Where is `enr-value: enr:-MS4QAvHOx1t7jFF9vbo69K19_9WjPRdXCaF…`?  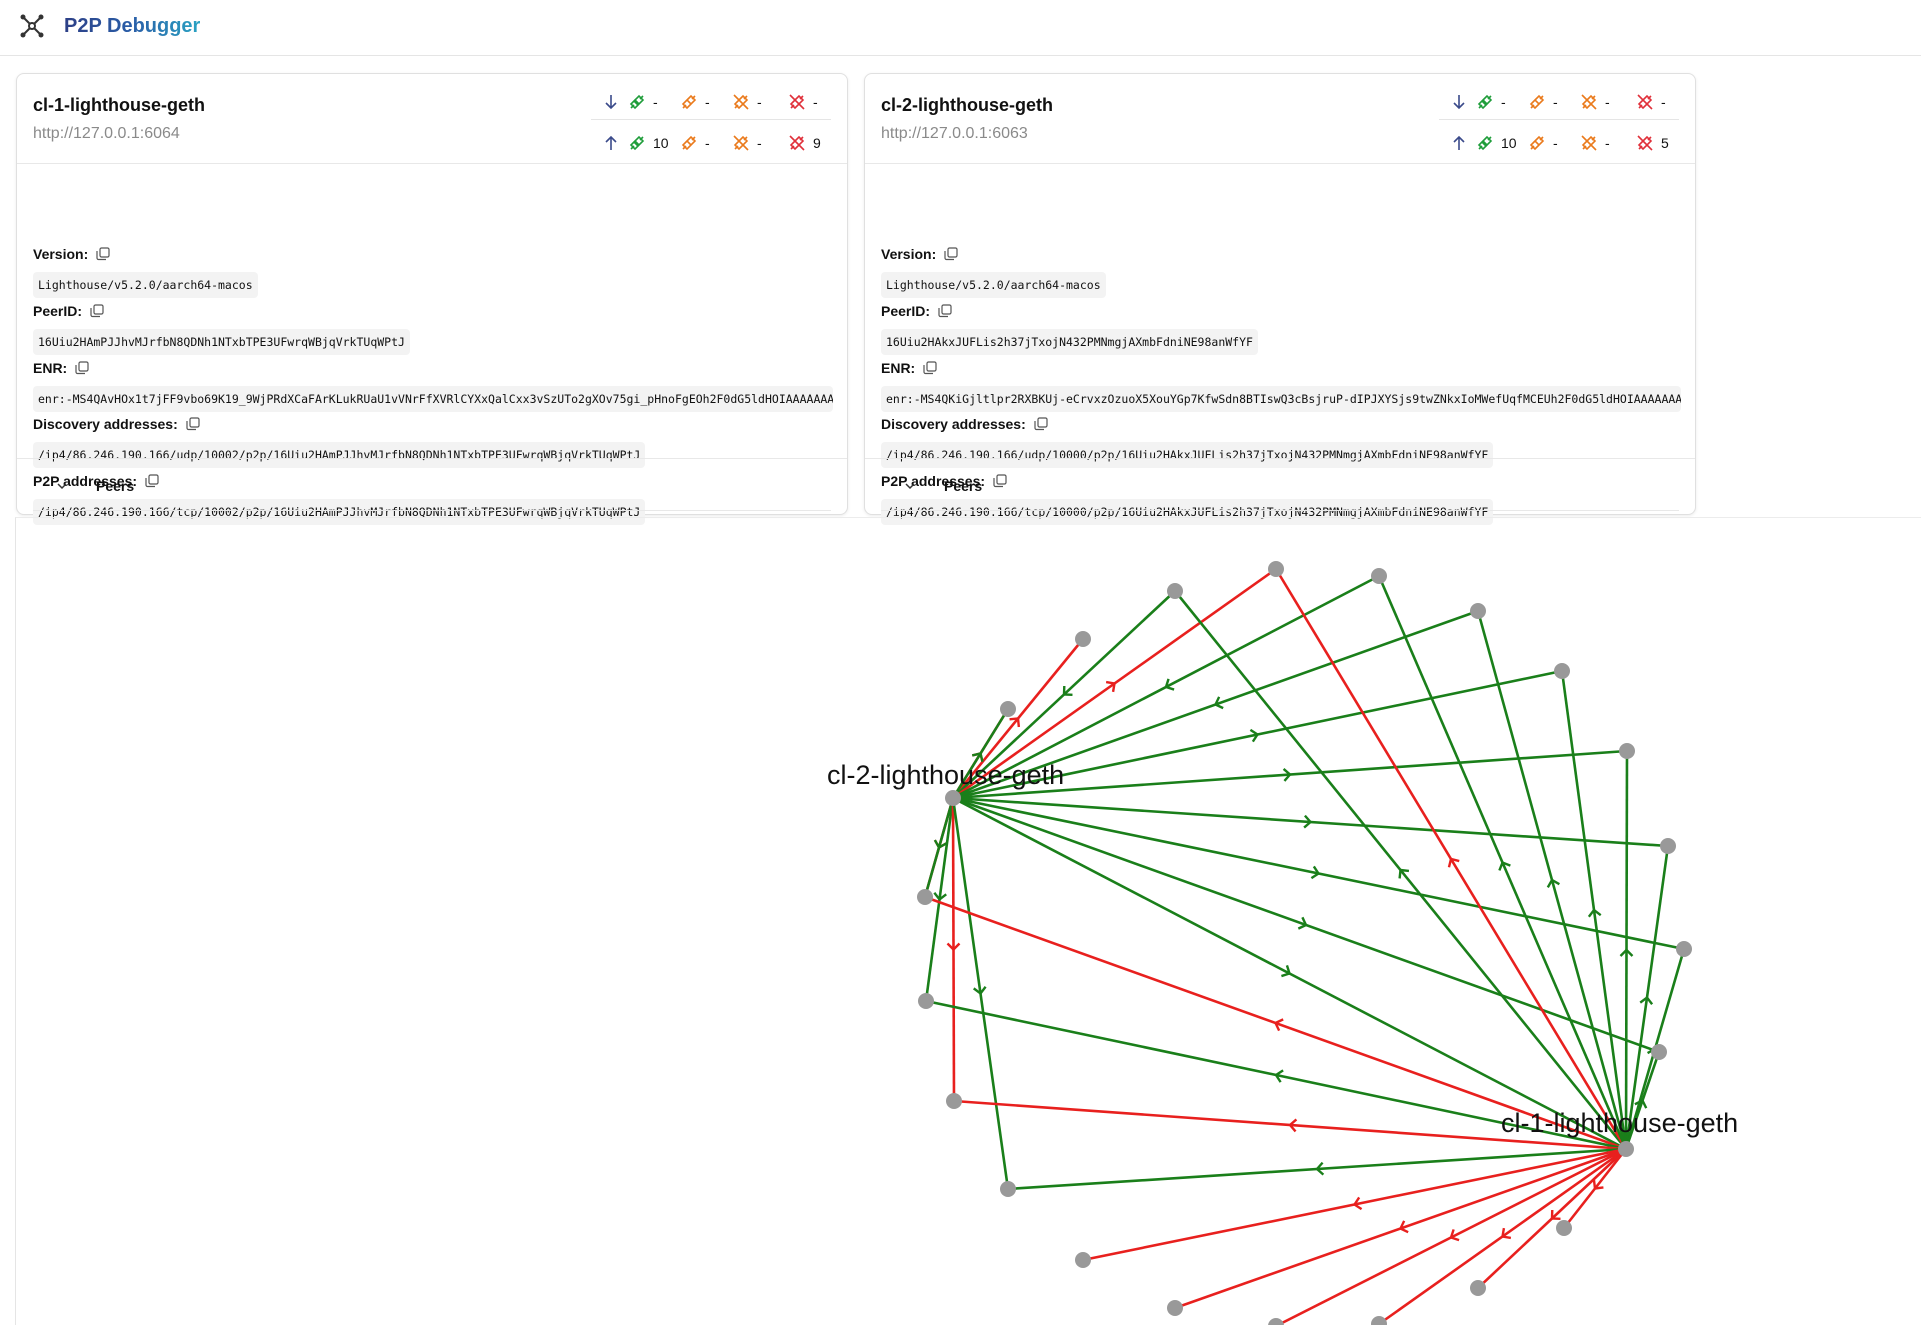
enr-value: enr:-MS4QAvHOx1t7jFF9vbo69K19_9WjPRdXCaF… is located at coordinates (433, 399).